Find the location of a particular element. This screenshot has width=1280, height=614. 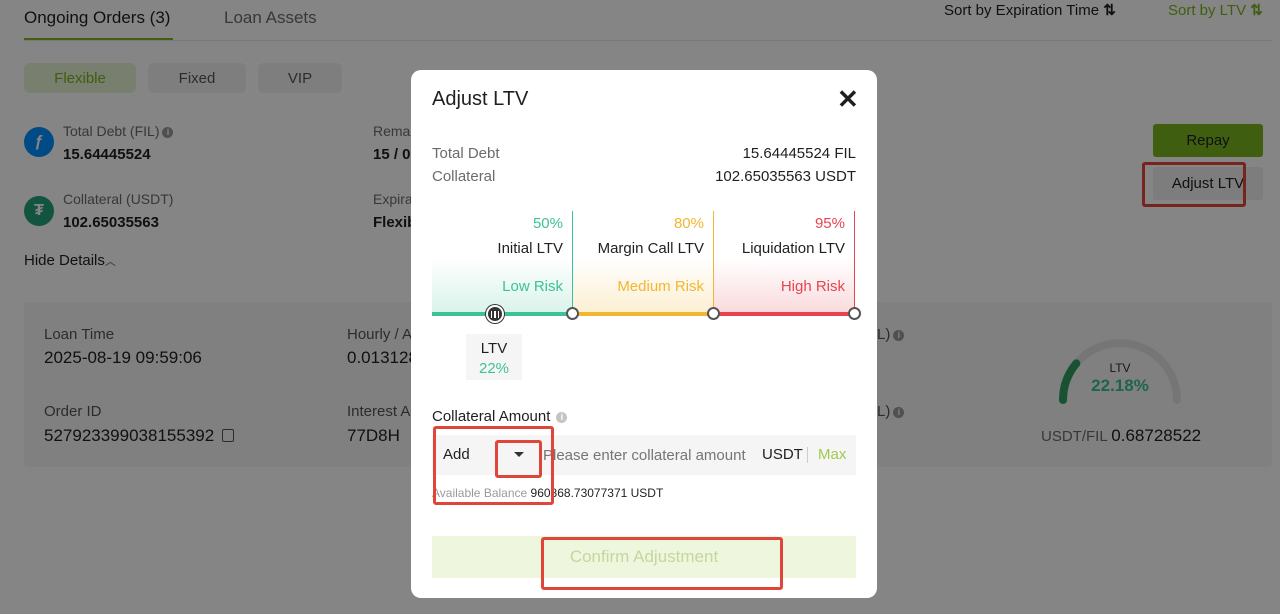

current-ltv-tooltip: LTV 22% is located at coordinates (494, 357).